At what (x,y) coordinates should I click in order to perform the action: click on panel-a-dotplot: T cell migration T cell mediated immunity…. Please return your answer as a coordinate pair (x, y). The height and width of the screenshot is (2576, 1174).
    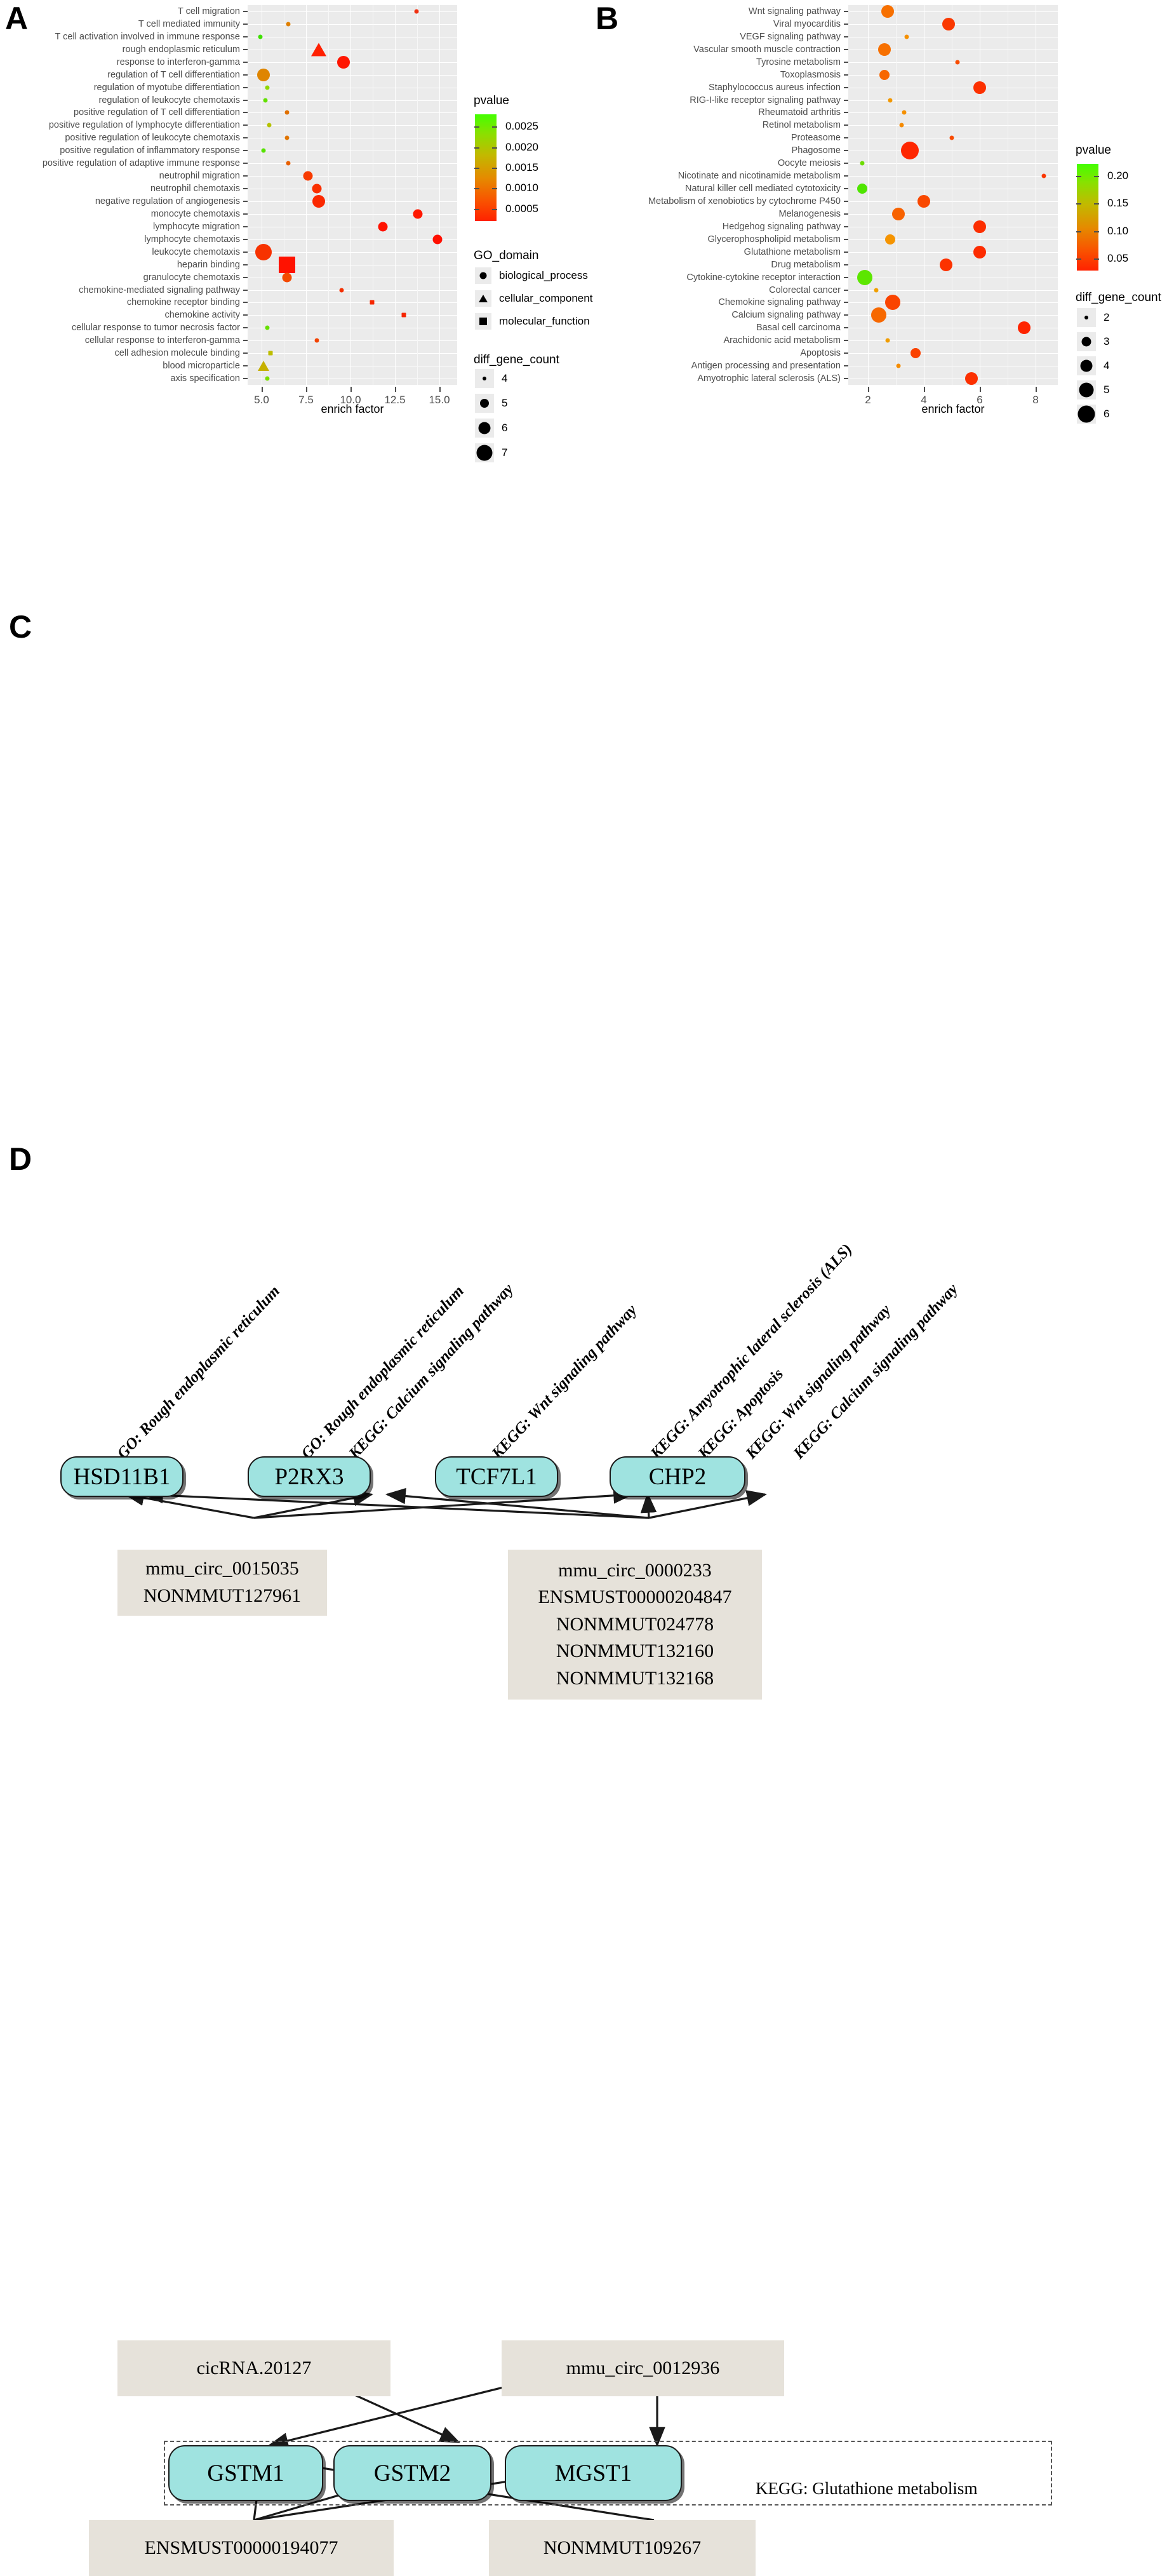
    Looking at the image, I should click on (296, 231).